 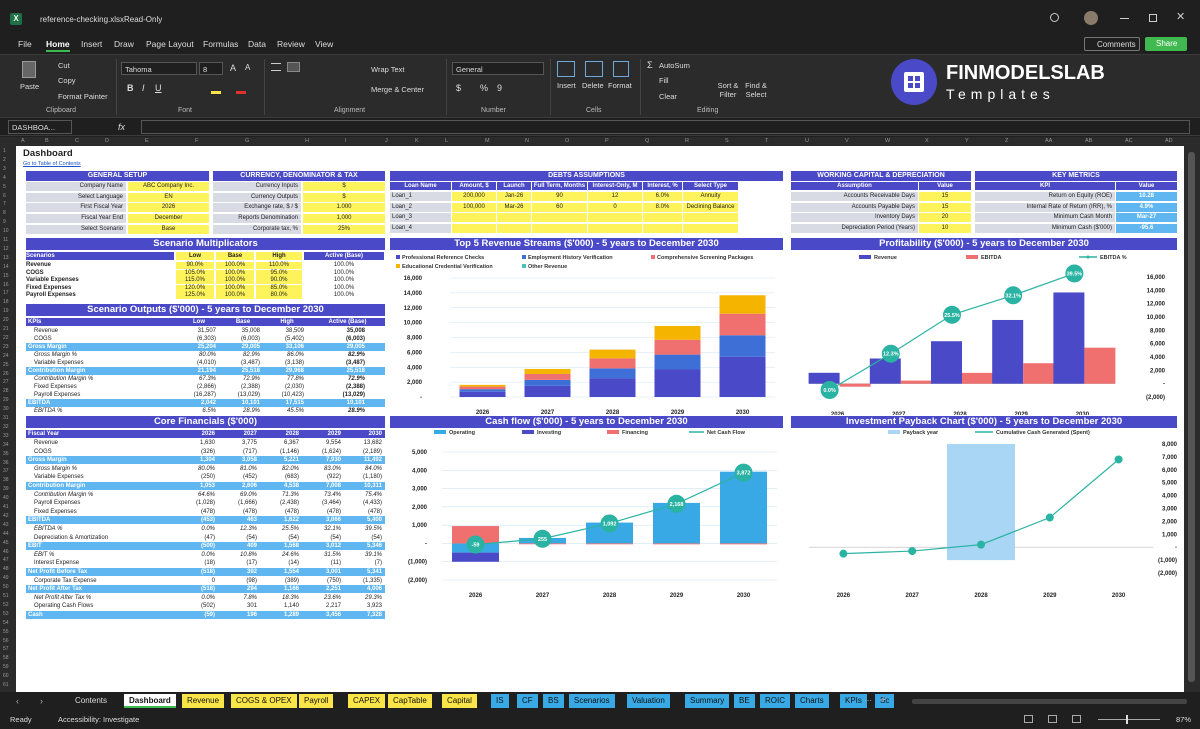 I want to click on row-header: 9, so click(x=4, y=222).